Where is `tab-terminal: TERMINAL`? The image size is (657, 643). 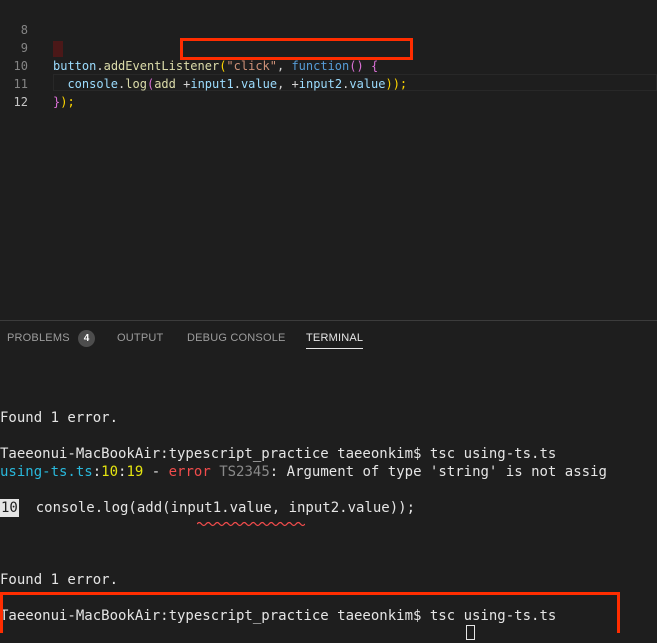
tab-terminal: TERMINAL is located at coordinates (335, 340).